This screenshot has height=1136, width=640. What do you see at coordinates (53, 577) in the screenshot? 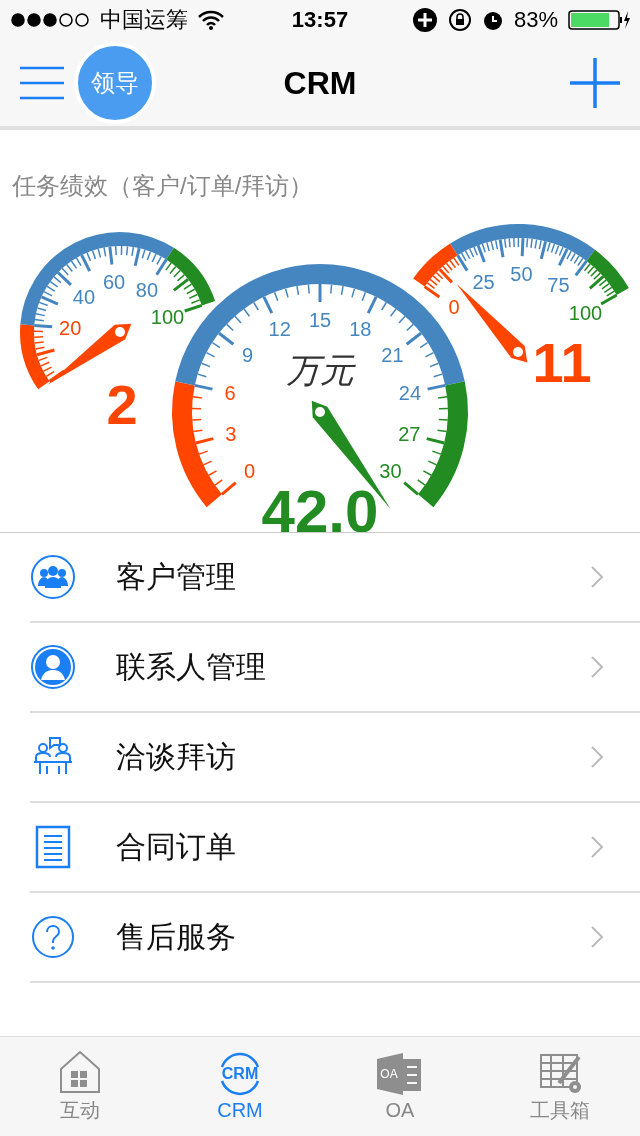
I see `group-icon` at bounding box center [53, 577].